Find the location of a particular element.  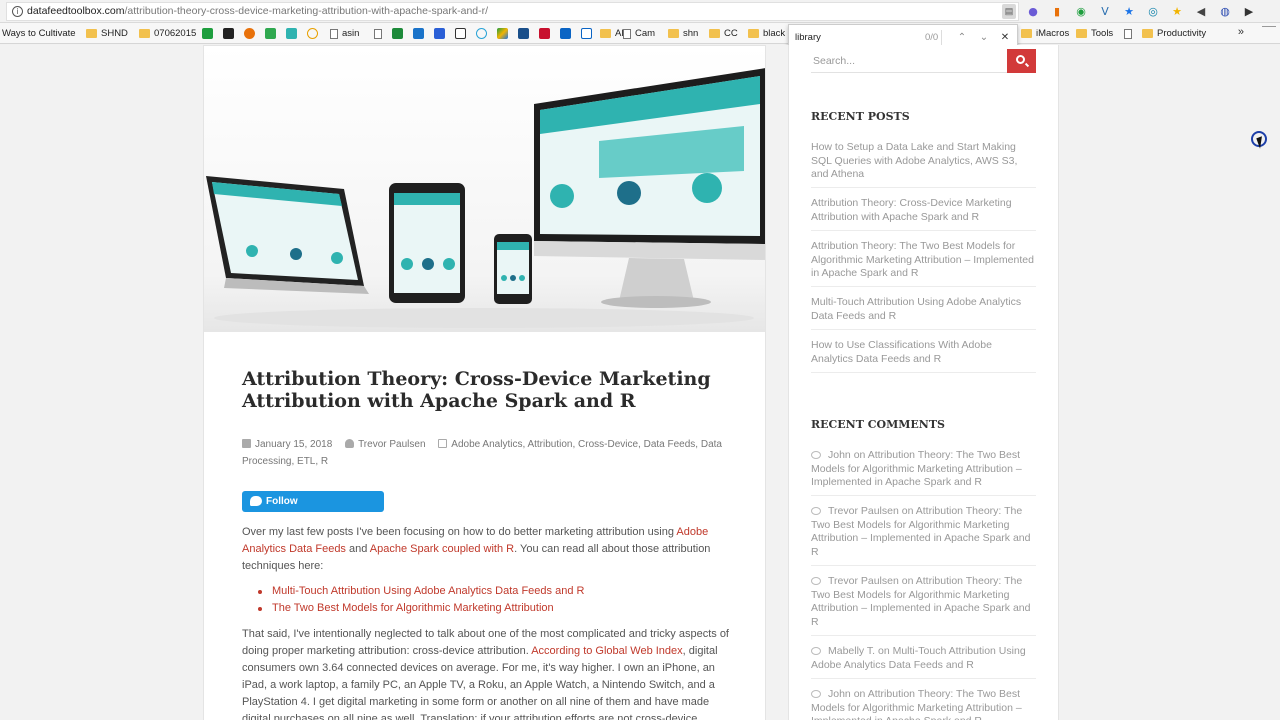

outlook-icon is located at coordinates (565, 33).